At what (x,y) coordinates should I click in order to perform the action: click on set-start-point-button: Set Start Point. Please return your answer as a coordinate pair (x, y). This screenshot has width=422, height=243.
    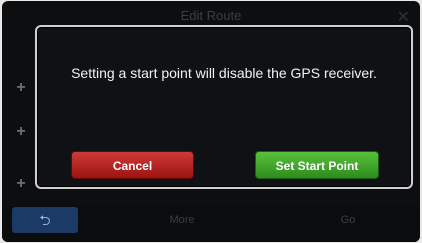
    Looking at the image, I should click on (317, 165).